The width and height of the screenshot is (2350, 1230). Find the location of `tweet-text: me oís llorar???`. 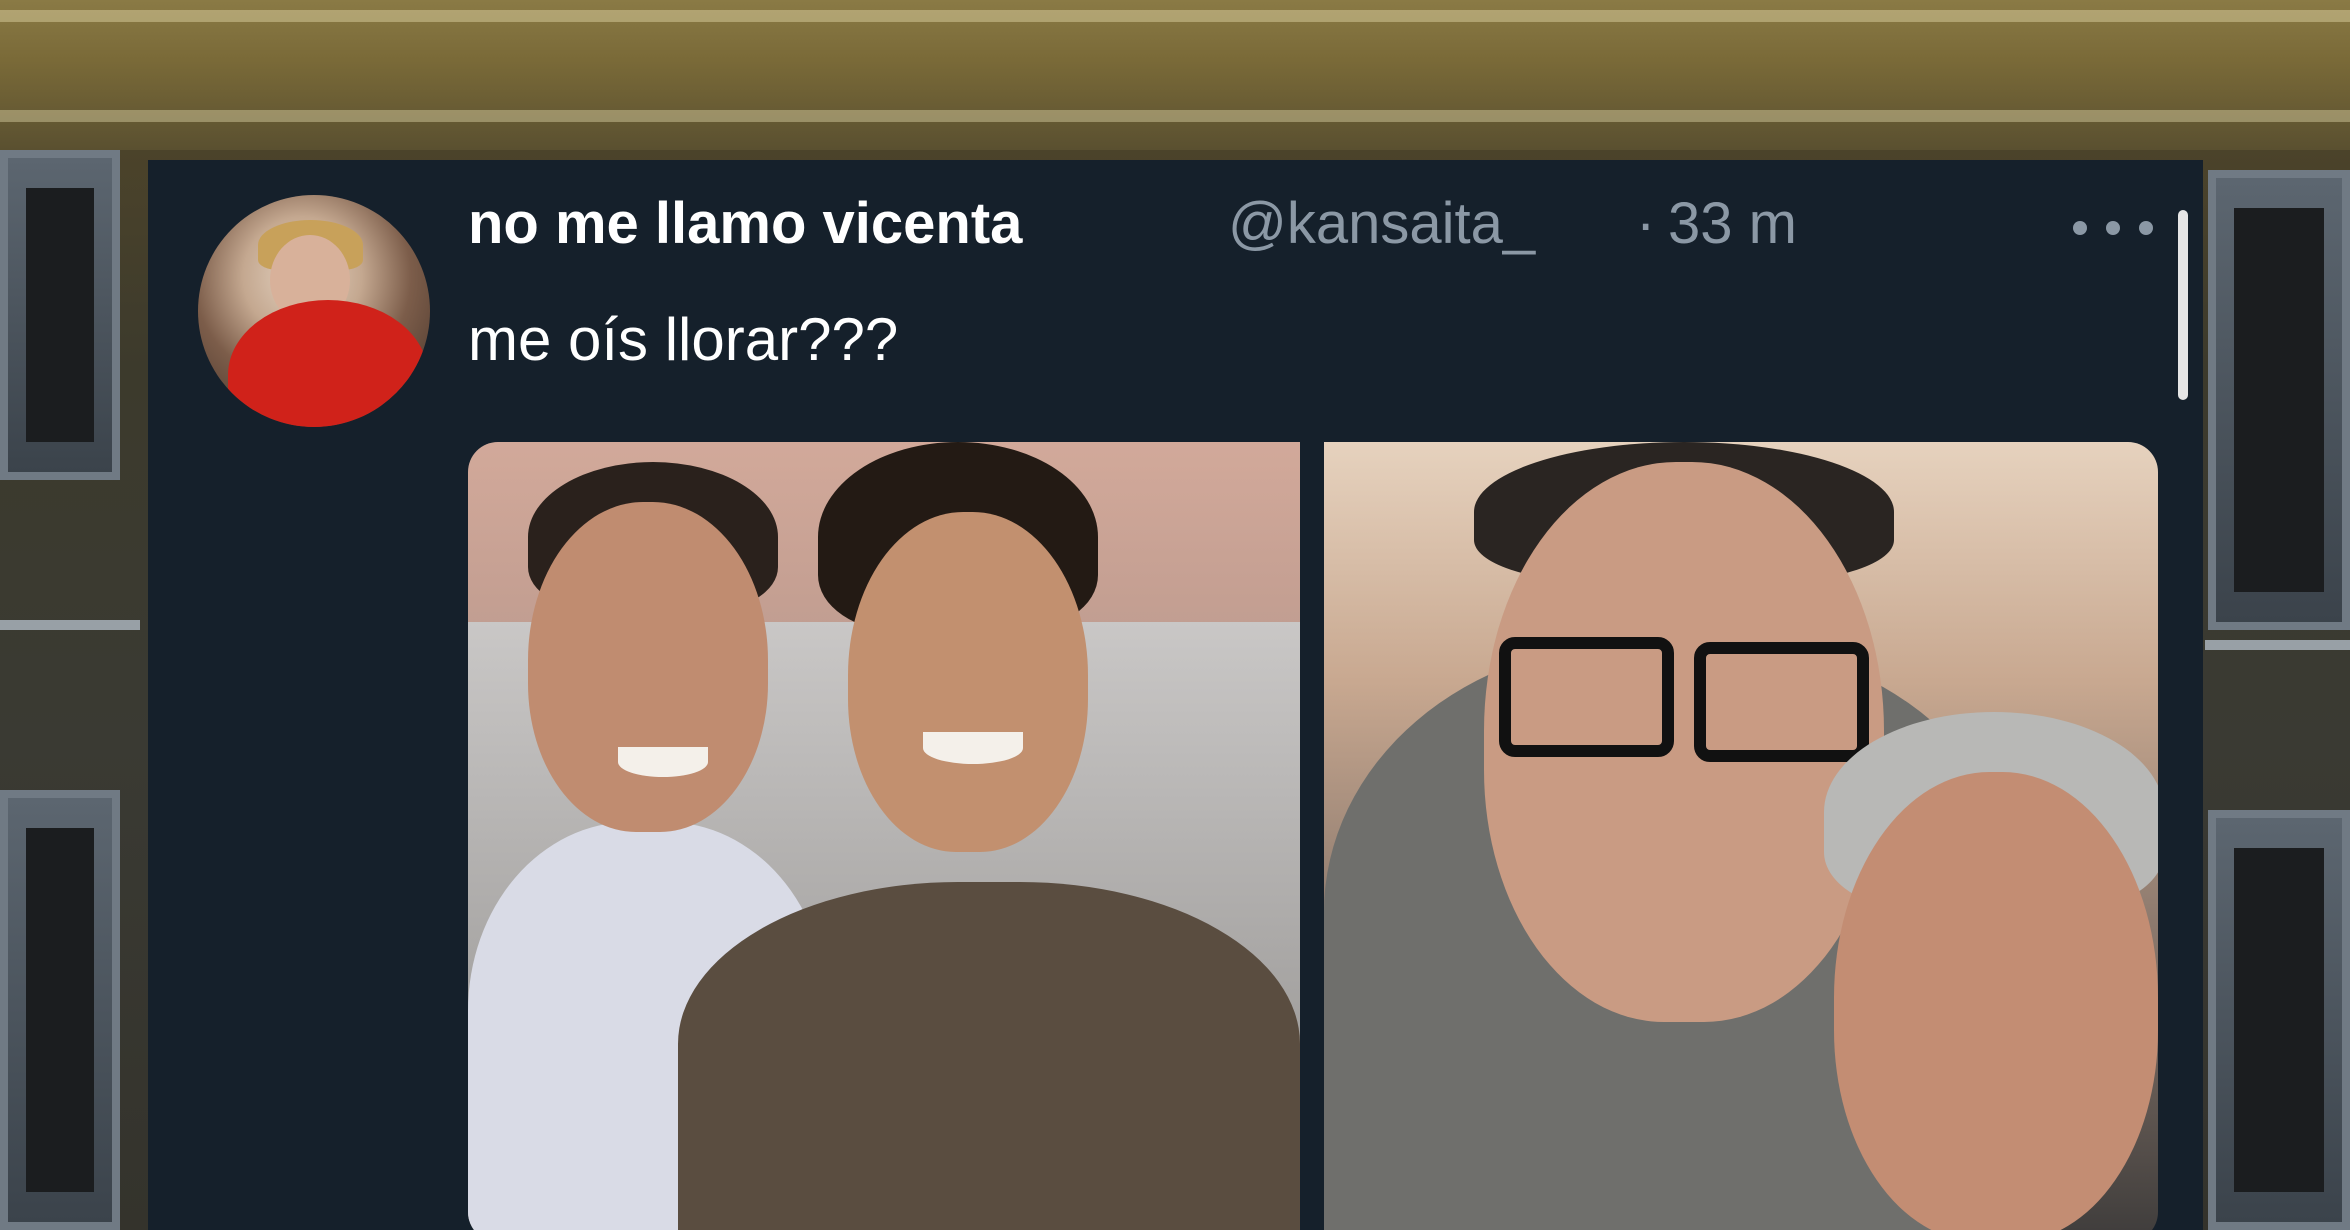

tweet-text: me oís llorar??? is located at coordinates (683, 339).